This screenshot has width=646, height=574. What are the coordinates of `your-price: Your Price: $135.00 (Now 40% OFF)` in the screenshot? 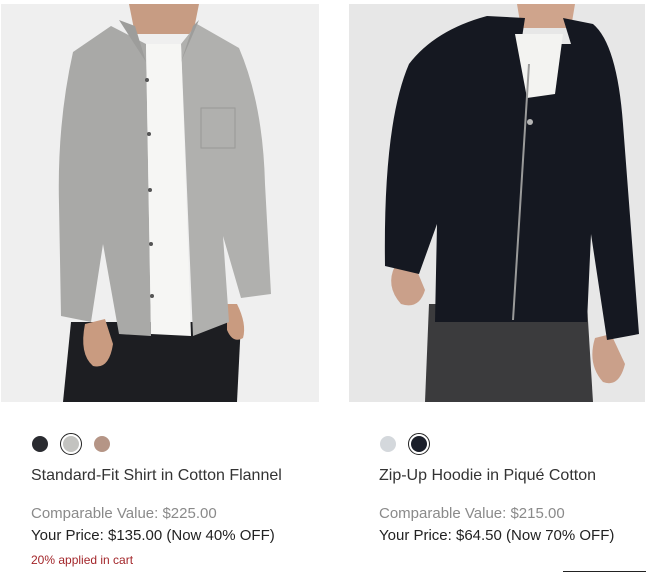 It's located at (153, 535).